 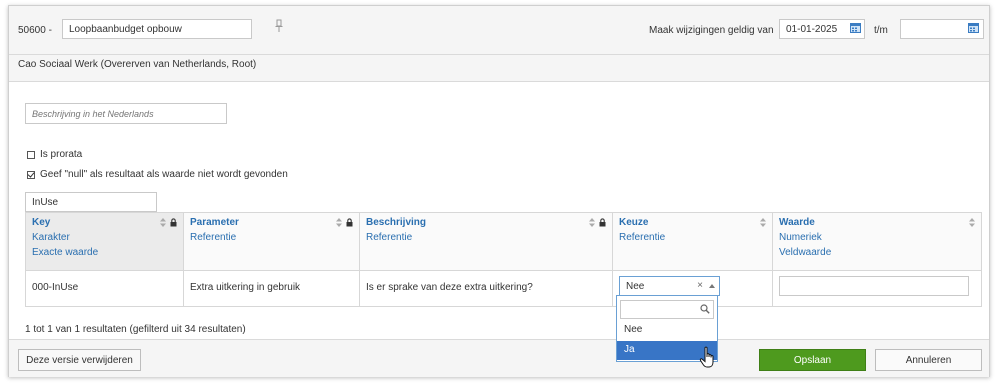 I want to click on chevron-up-icon, so click(x=712, y=286).